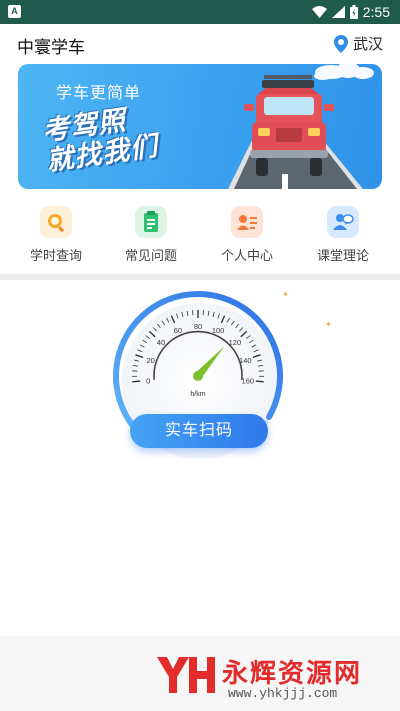 The height and width of the screenshot is (711, 400). I want to click on nav-item-faq: 常见问题, so click(151, 232).